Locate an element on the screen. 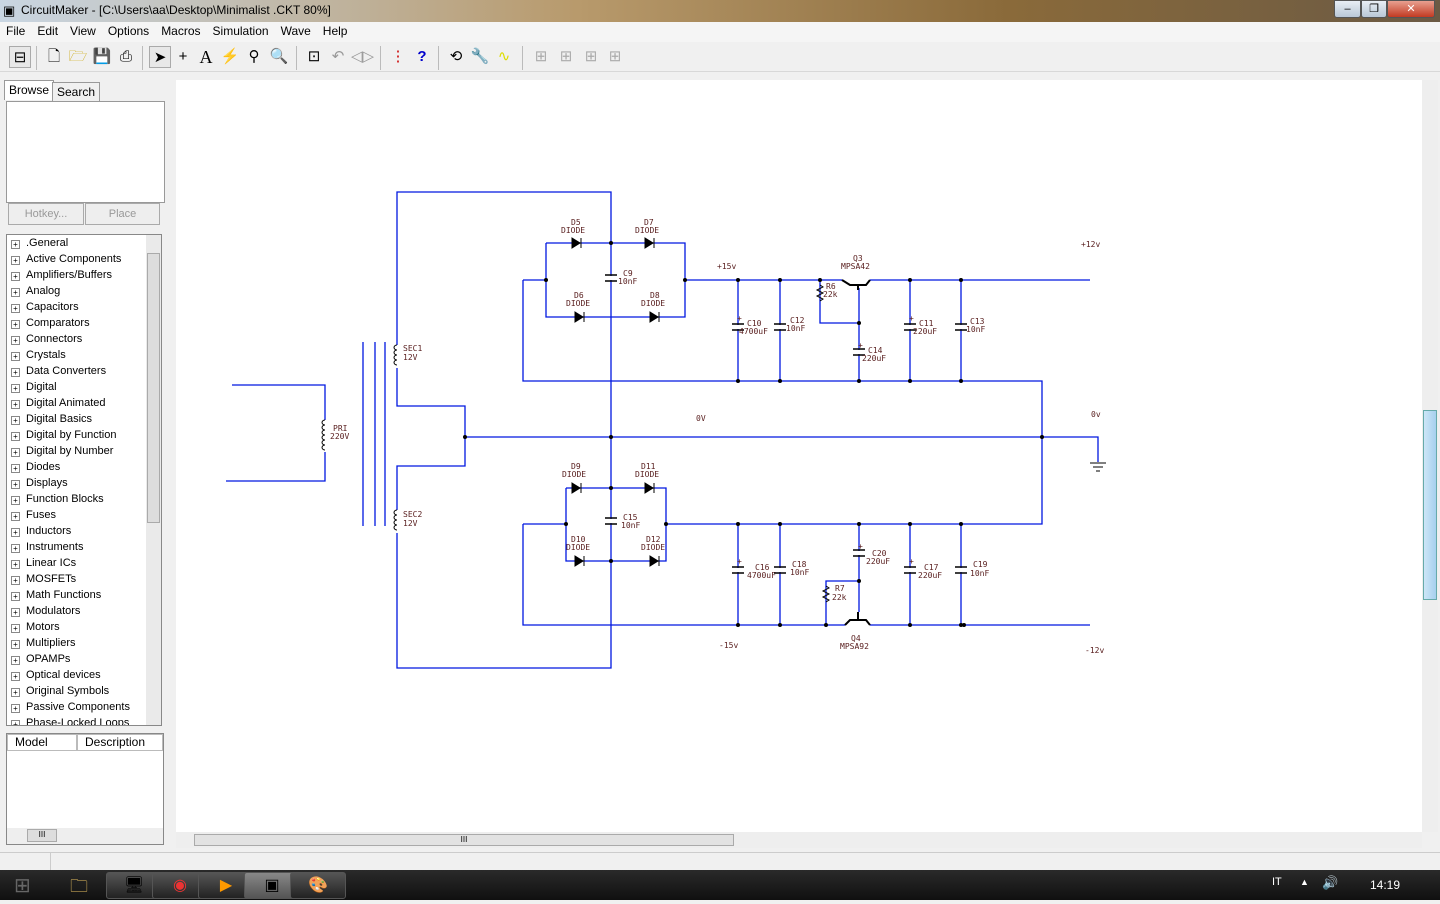 The height and width of the screenshot is (904, 1440). zoom-tool-icon: 🔍 is located at coordinates (279, 57).